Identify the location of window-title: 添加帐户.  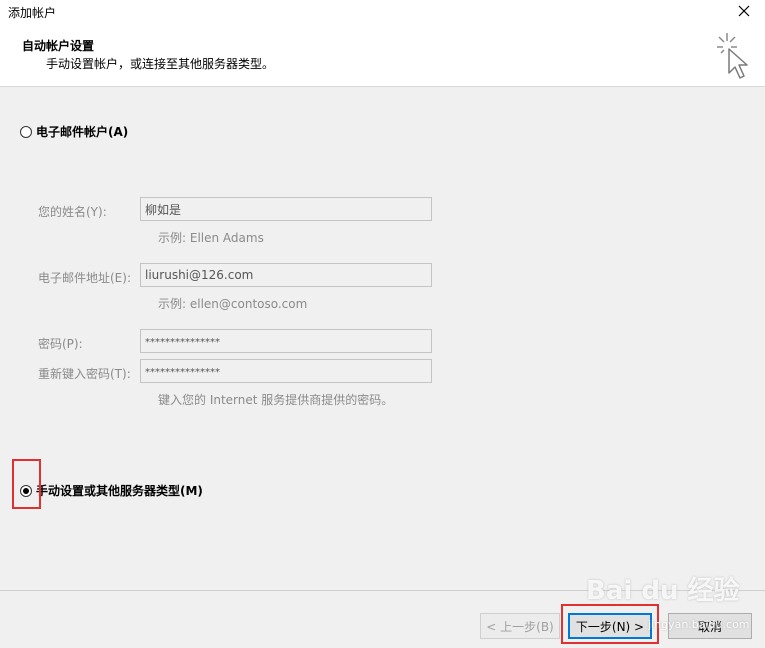
(32, 13).